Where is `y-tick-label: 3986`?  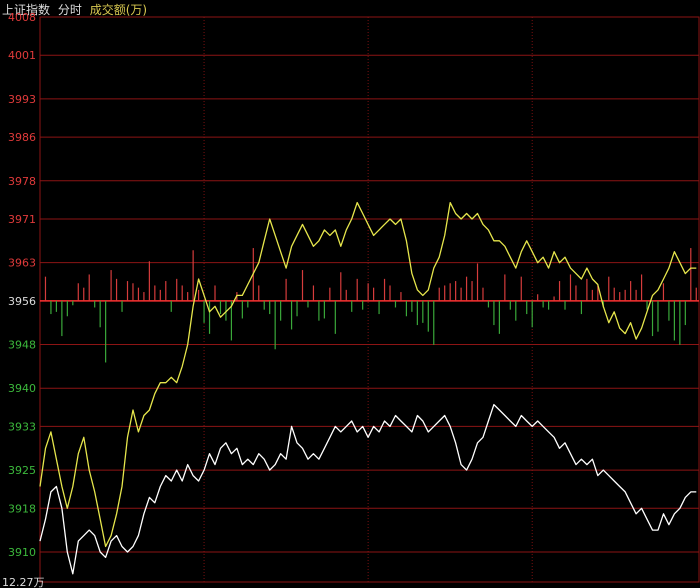 y-tick-label: 3986 is located at coordinates (22, 137).